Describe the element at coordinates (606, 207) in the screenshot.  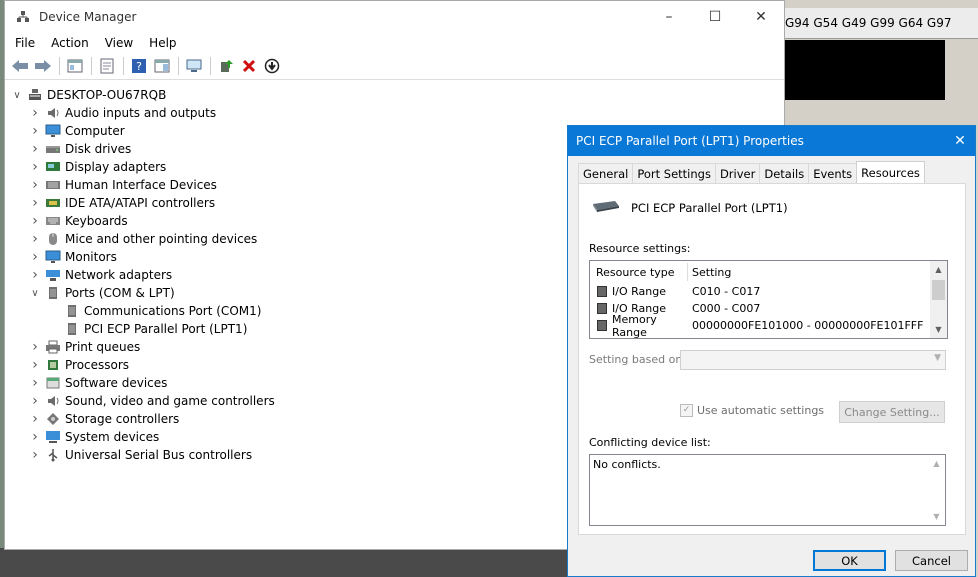
I see `parallel-port-icon` at that location.